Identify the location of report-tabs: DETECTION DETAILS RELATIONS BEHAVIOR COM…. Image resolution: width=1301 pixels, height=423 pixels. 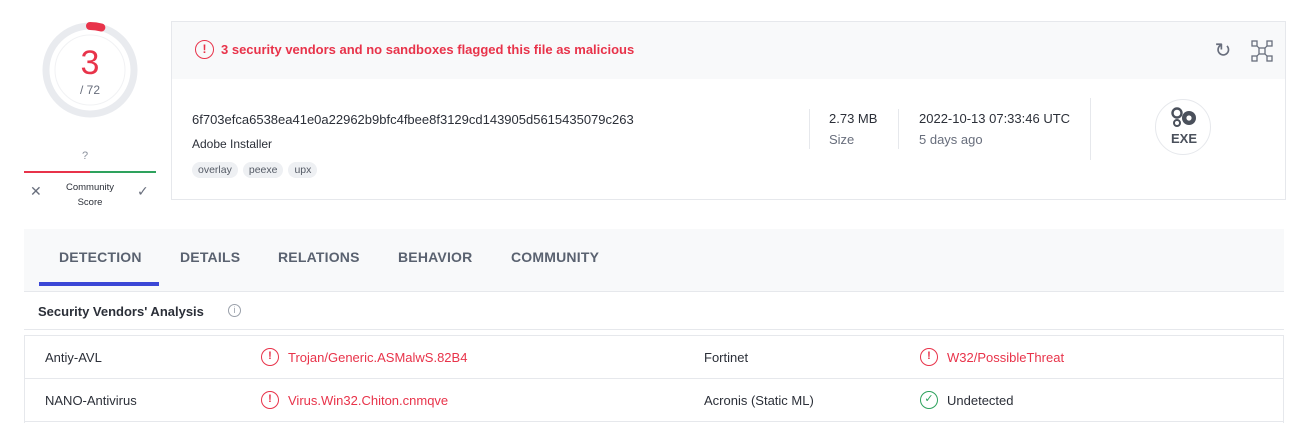
(654, 260).